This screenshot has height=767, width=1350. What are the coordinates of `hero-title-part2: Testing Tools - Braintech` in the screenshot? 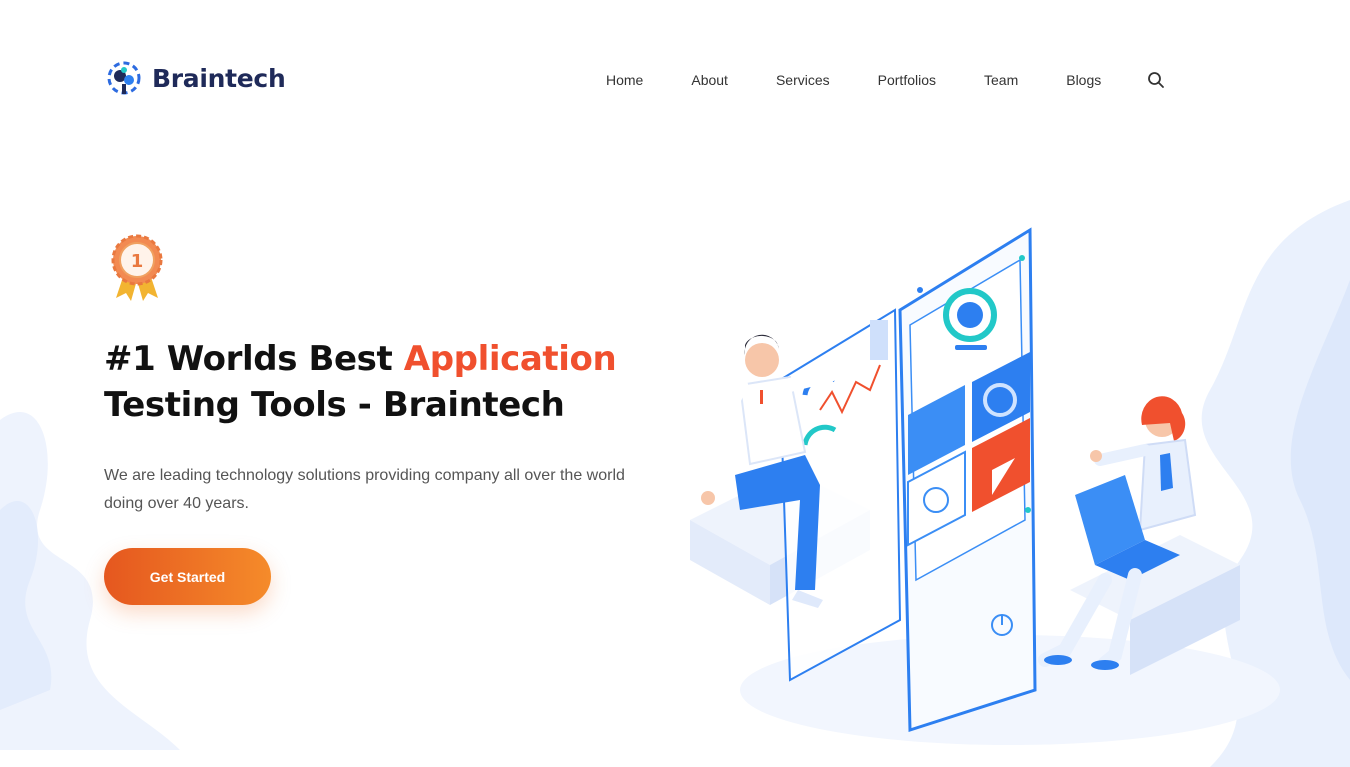 It's located at (334, 405).